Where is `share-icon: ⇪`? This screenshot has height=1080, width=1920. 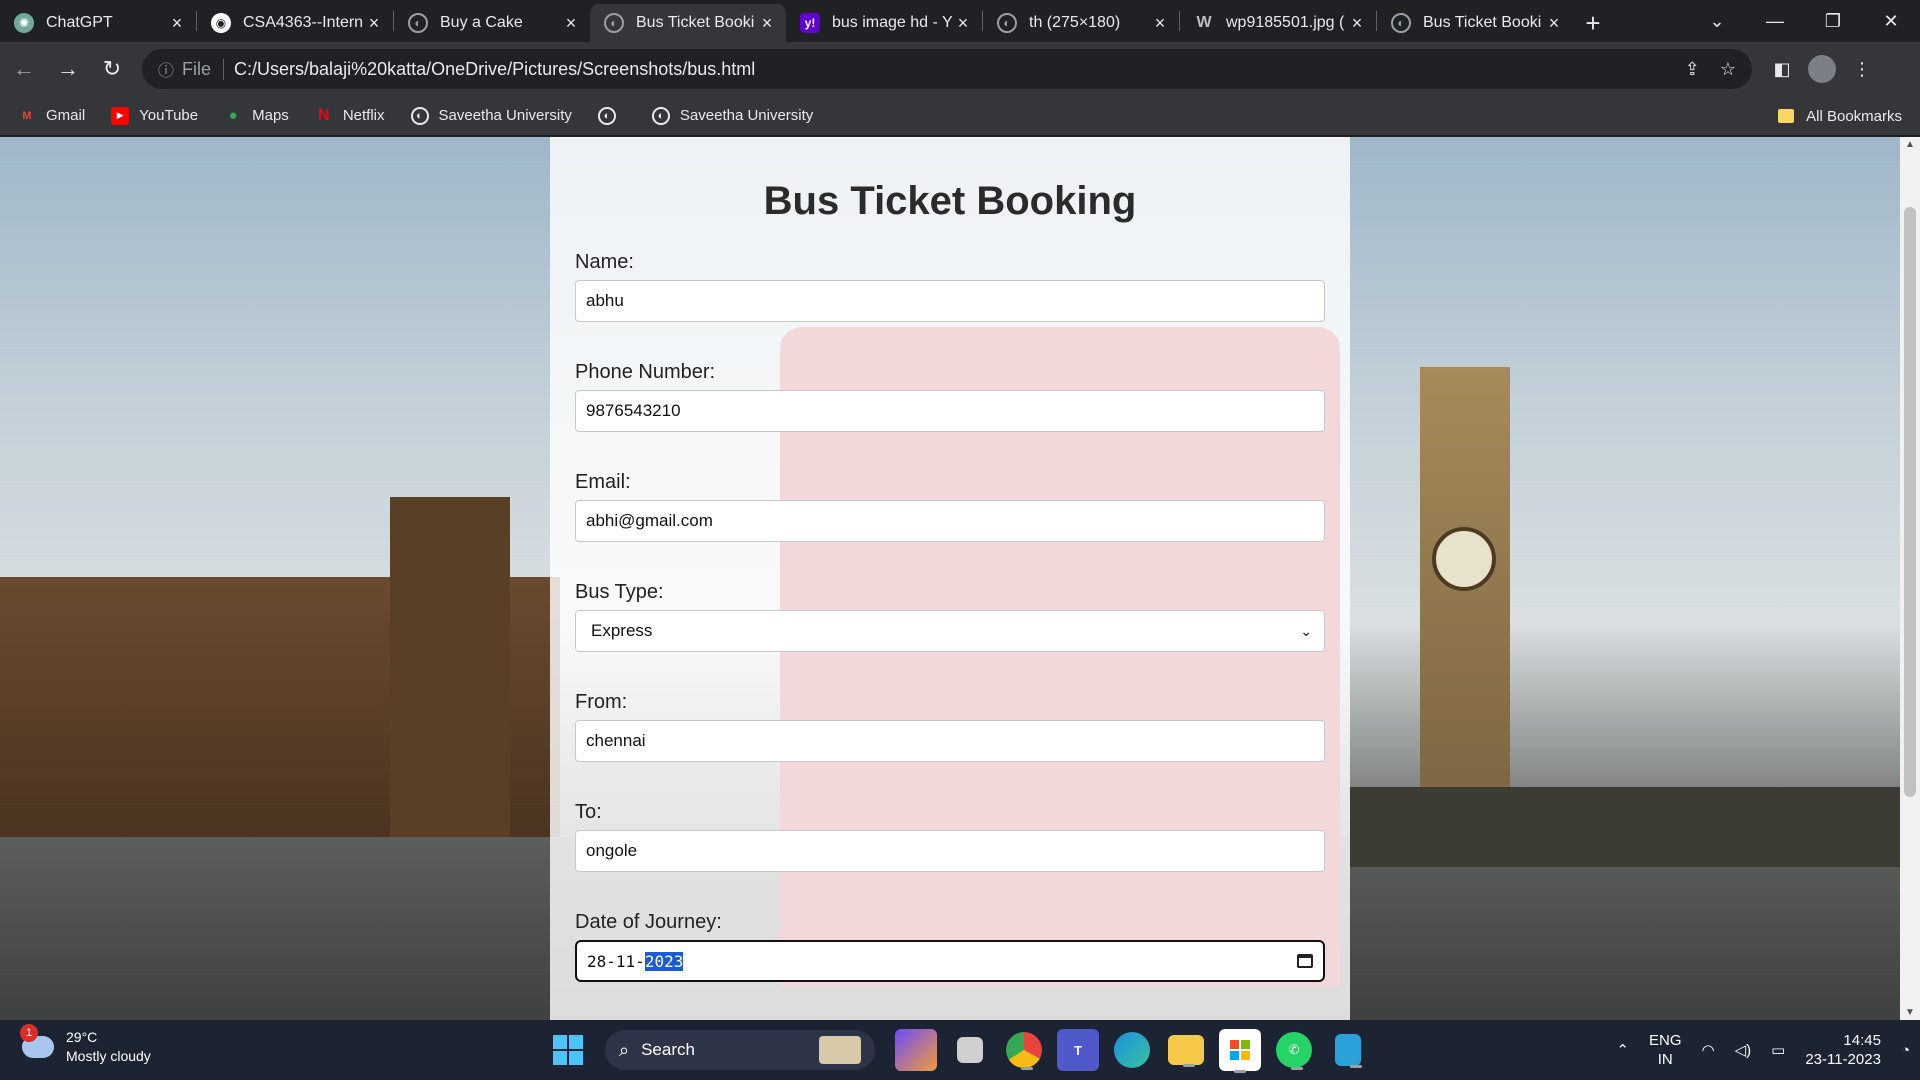
share-icon: ⇪ is located at coordinates (1692, 69).